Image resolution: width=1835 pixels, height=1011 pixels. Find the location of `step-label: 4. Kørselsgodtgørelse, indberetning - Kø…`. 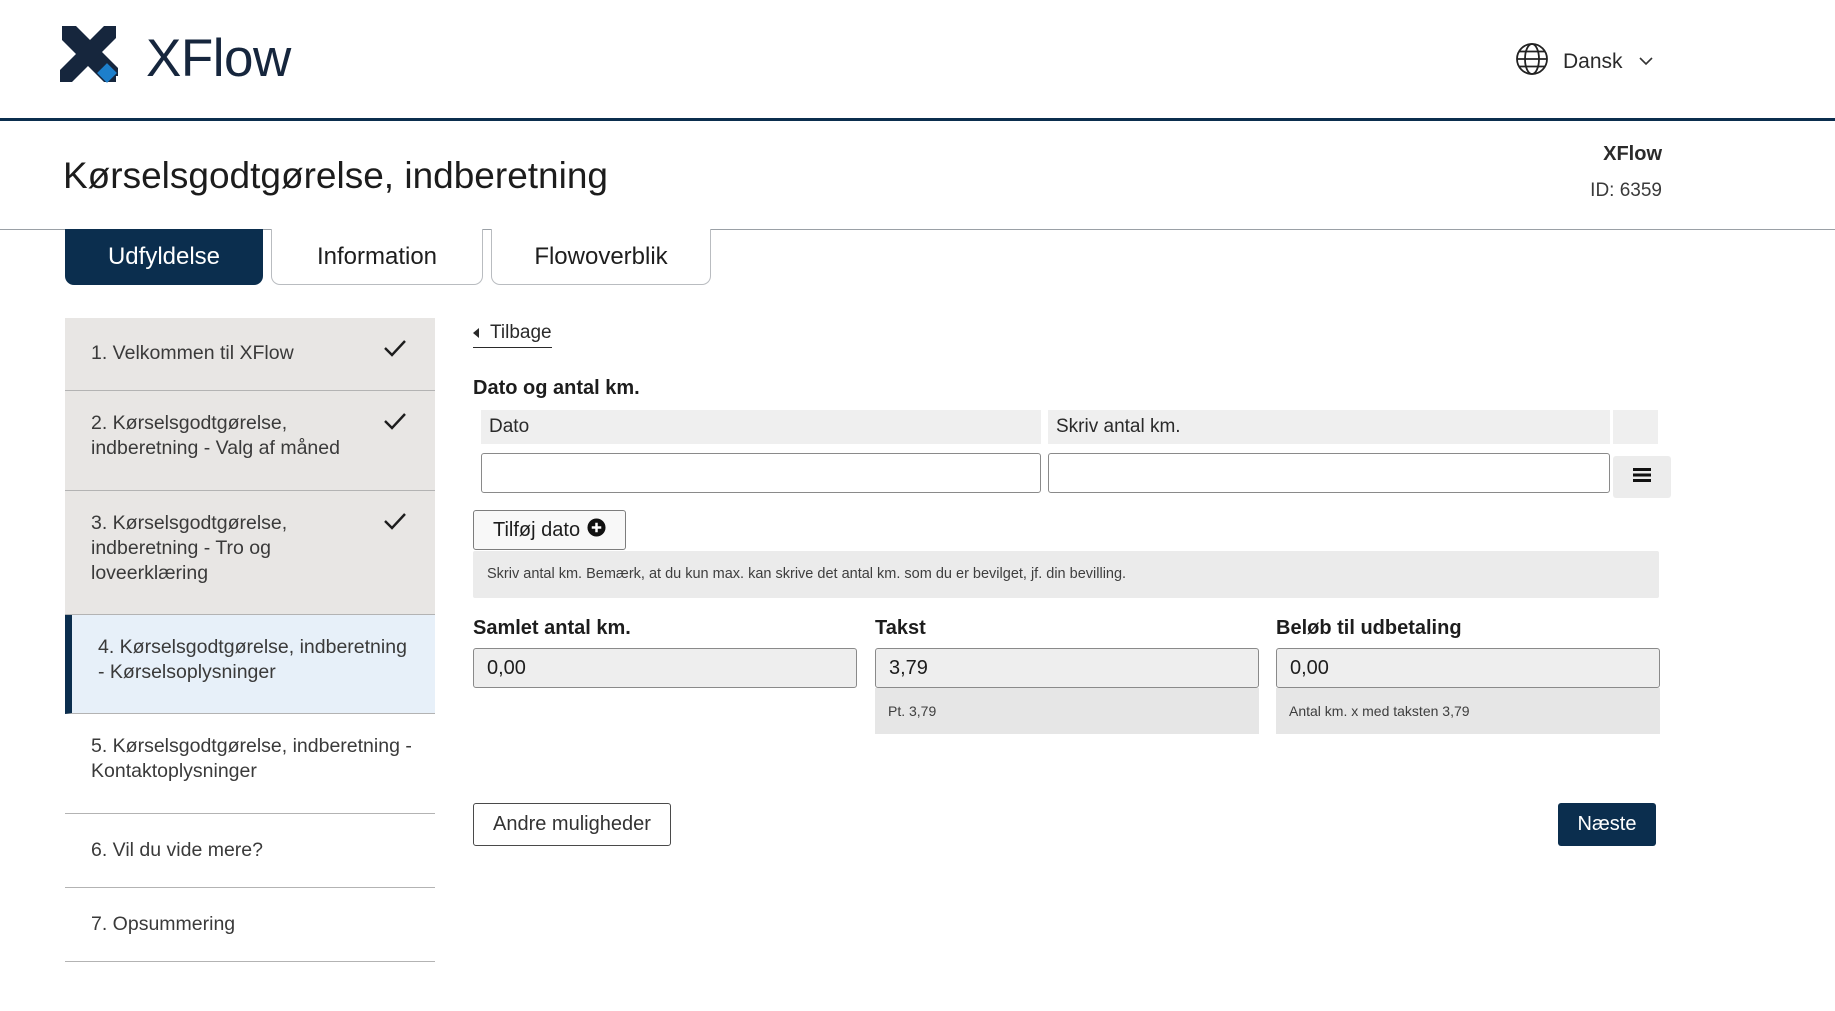

step-label: 4. Kørselsgodtgørelse, indberetning - Kø… is located at coordinates (252, 659).